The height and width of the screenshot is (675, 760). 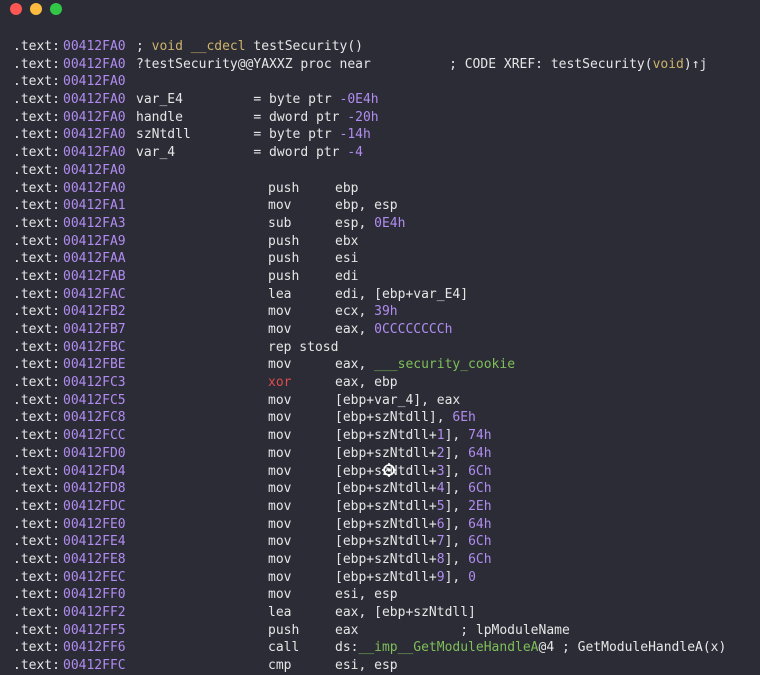 What do you see at coordinates (94, 259) in the screenshot?
I see `address: 00412FAA` at bounding box center [94, 259].